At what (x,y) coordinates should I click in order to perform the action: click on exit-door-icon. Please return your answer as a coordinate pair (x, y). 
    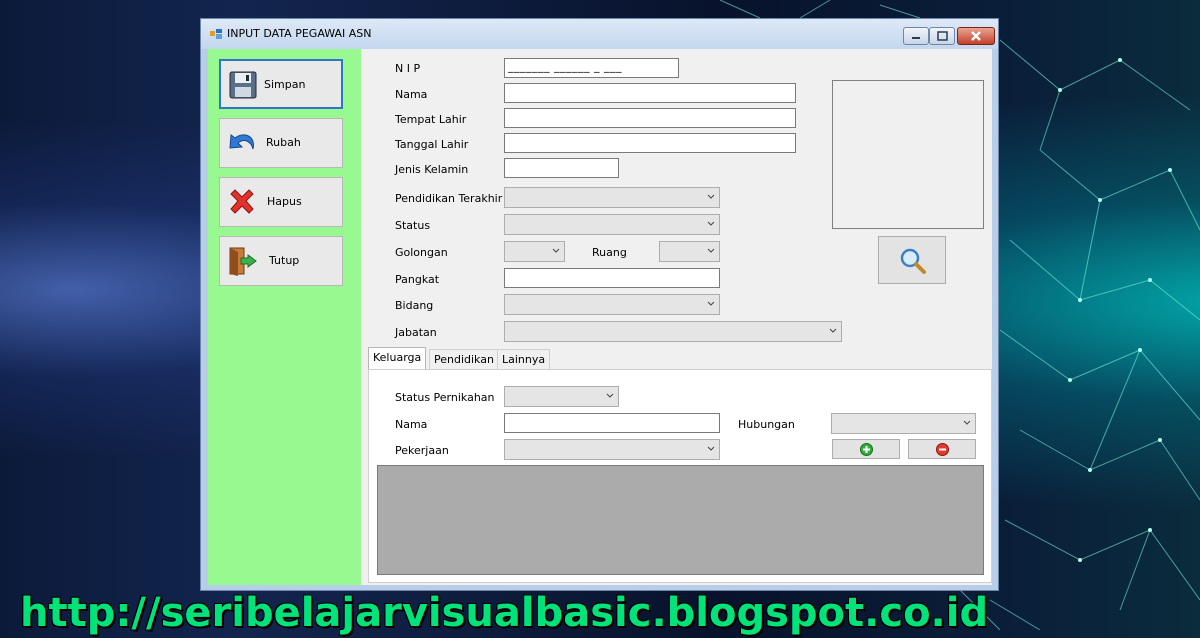
    Looking at the image, I should click on (243, 261).